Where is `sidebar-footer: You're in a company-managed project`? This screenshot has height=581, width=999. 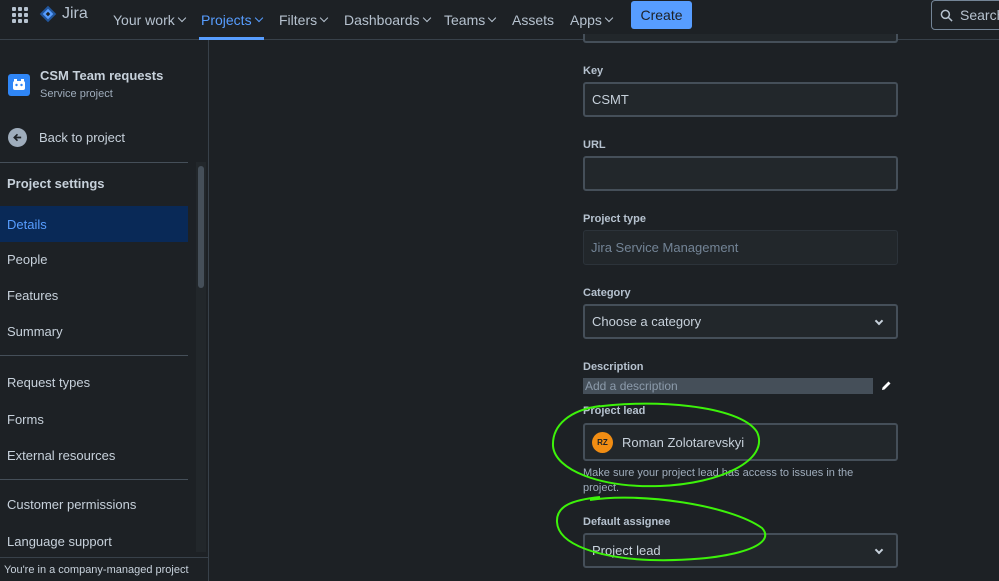 sidebar-footer: You're in a company-managed project is located at coordinates (104, 569).